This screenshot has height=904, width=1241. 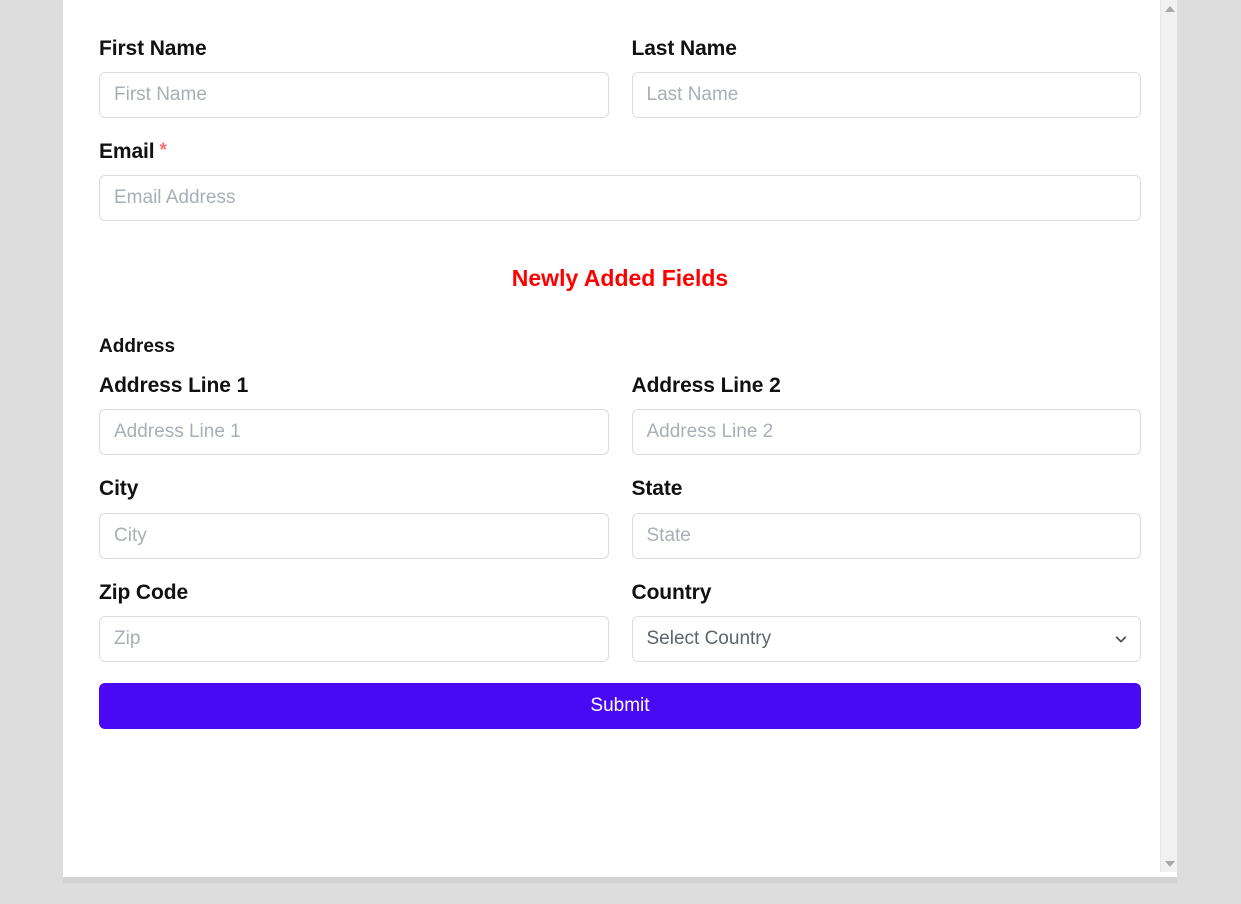 I want to click on last-name-input, so click(x=886, y=95).